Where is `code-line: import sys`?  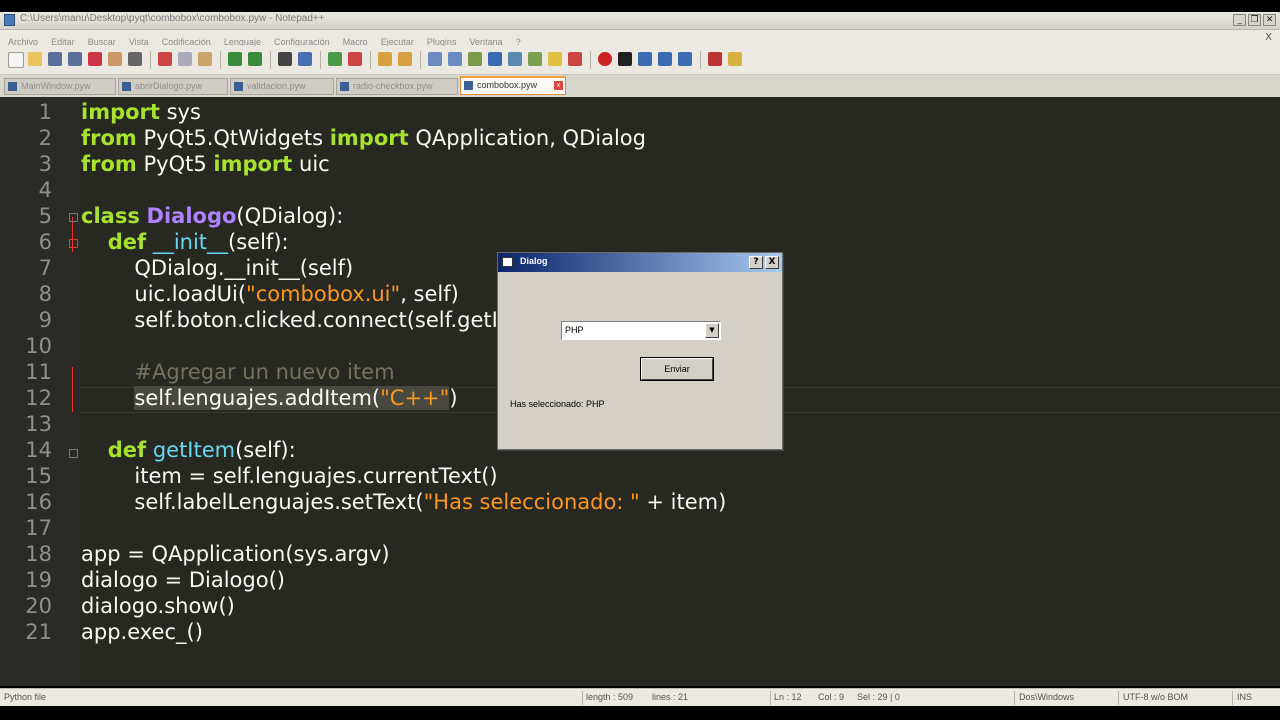 code-line: import sys is located at coordinates (141, 112).